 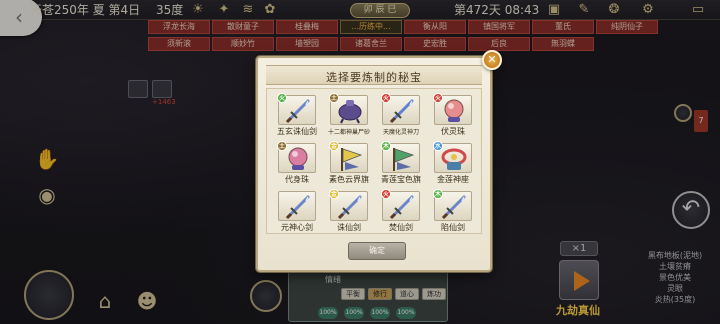 I want to click on treasure-grid: 火五玄诛仙剑 土十二都神巢尸砂 火天魔化灵神刀 火伏灵珠 土代身珠 金素色云界旗, so click(x=374, y=161).